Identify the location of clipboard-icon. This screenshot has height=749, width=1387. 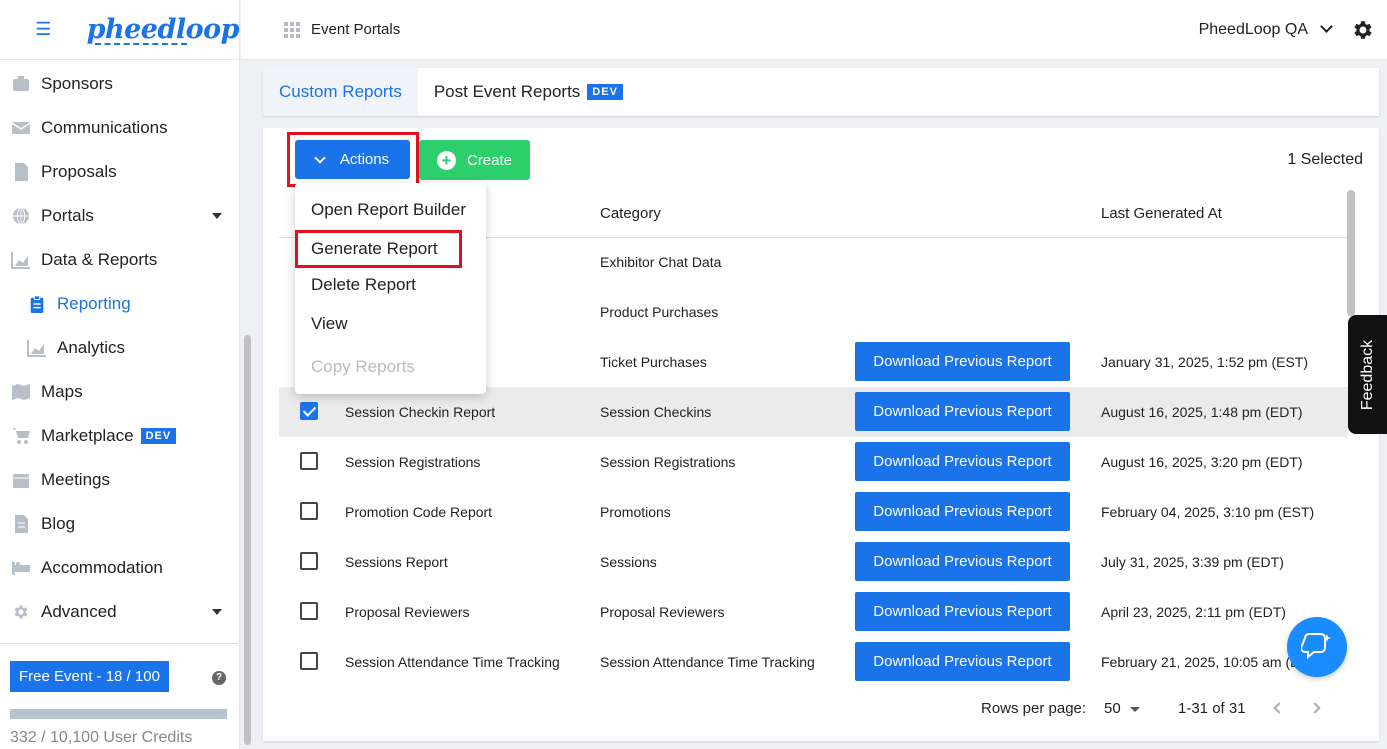
(36, 304).